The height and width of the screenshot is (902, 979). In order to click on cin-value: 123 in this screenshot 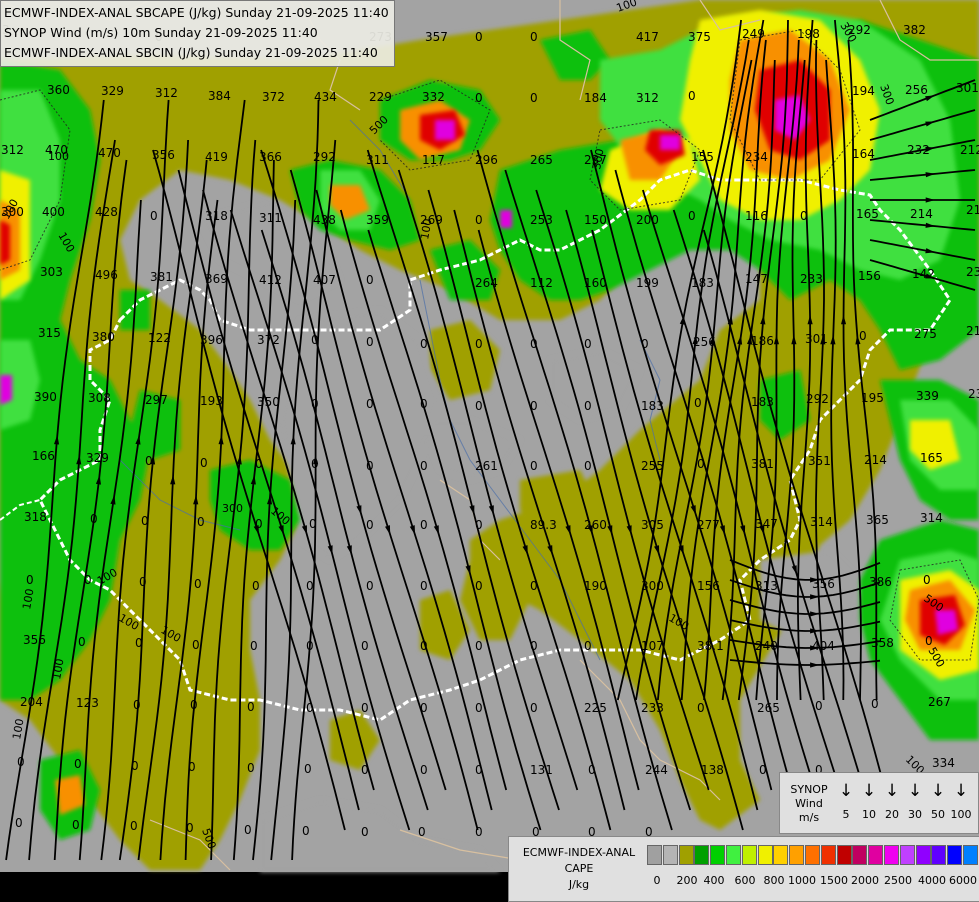, I will do `click(87, 703)`.